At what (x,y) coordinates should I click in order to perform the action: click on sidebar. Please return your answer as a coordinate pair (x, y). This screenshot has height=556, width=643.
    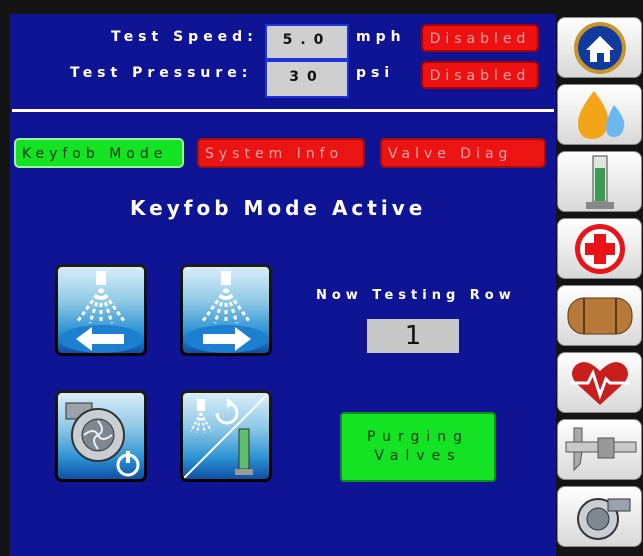
    Looking at the image, I should click on (599, 285).